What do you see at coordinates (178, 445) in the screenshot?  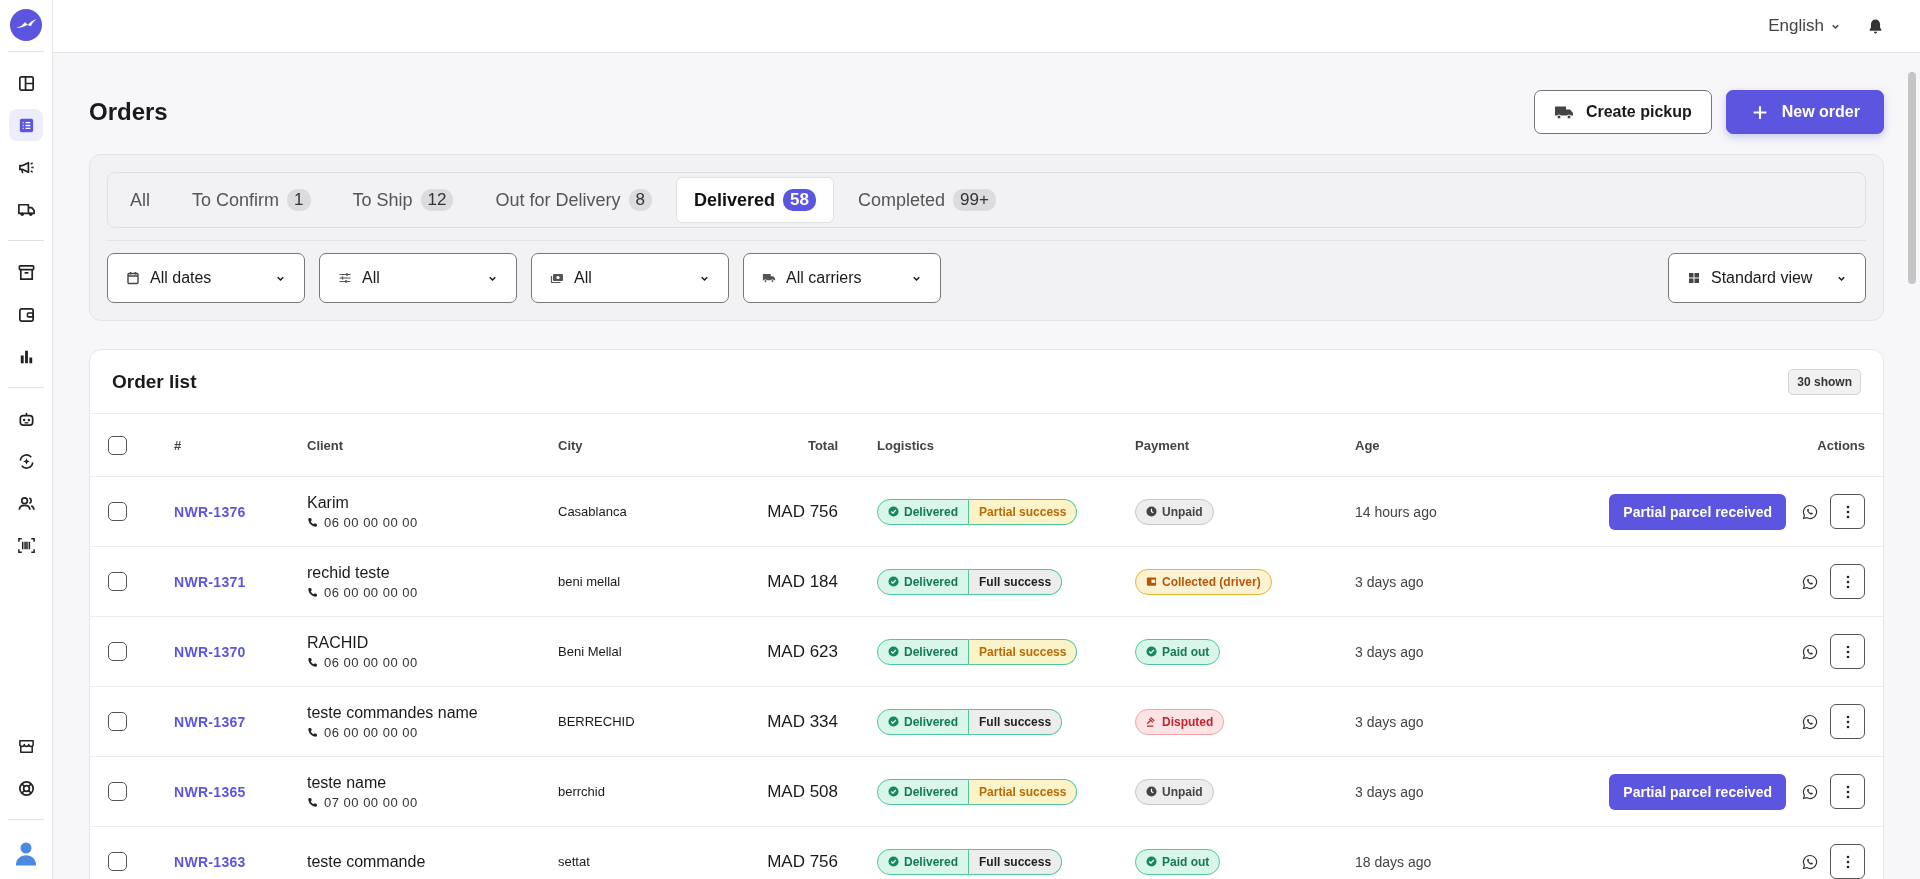 I see `column-header: #` at bounding box center [178, 445].